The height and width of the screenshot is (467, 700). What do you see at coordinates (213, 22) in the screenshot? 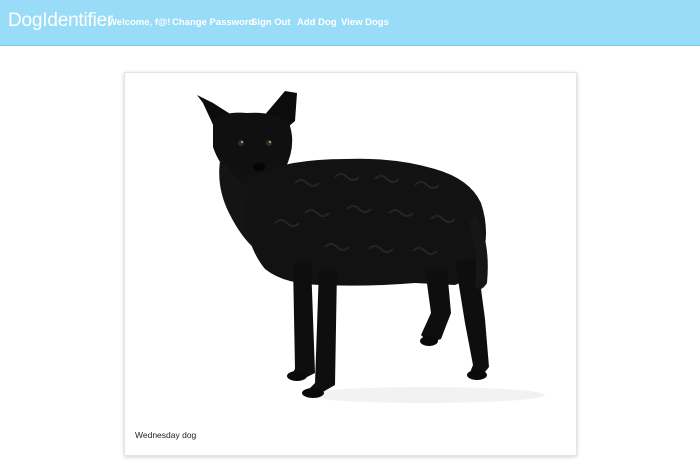
I see `change-password-link: Change Password` at bounding box center [213, 22].